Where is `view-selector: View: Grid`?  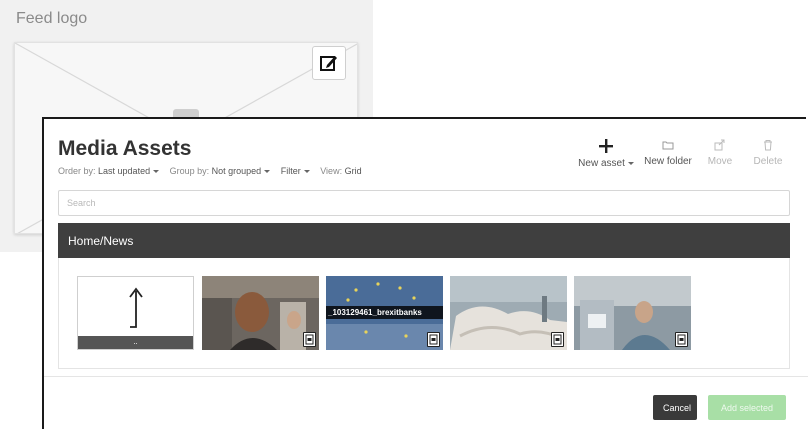 view-selector: View: Grid is located at coordinates (340, 171).